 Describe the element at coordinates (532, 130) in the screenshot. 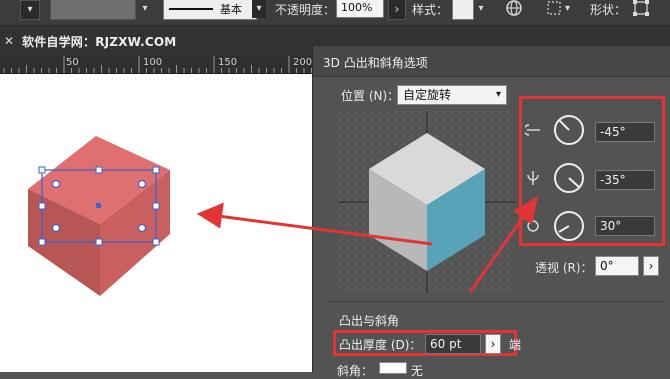

I see `x-axis-rotate-icon` at that location.